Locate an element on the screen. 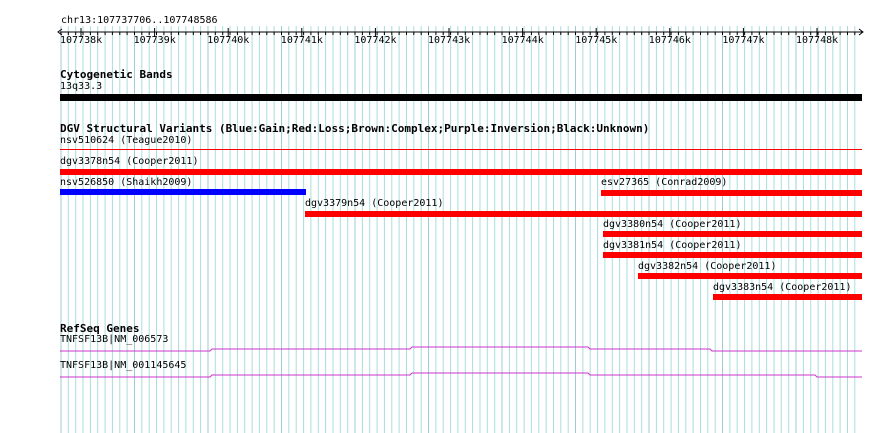 Image resolution: width=890 pixels, height=433 pixels. dgv-feature-label: dgv3379n54 (Cooper2011) is located at coordinates (374, 204).